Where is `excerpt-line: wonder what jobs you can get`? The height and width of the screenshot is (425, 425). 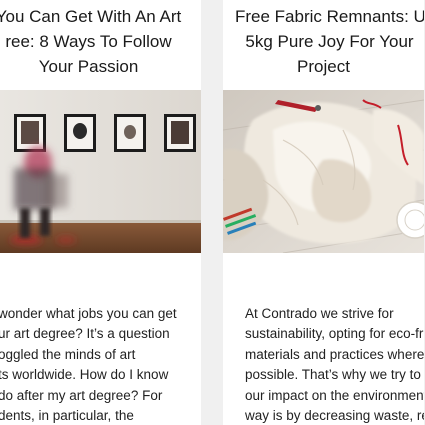 excerpt-line: wonder what jobs you can get is located at coordinates (88, 313).